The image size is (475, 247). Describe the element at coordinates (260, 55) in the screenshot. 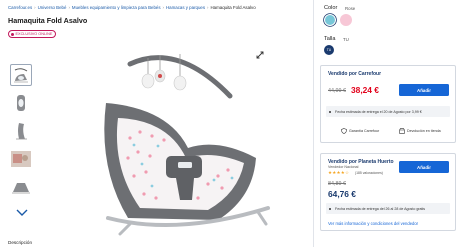

I see `expand-icon` at that location.